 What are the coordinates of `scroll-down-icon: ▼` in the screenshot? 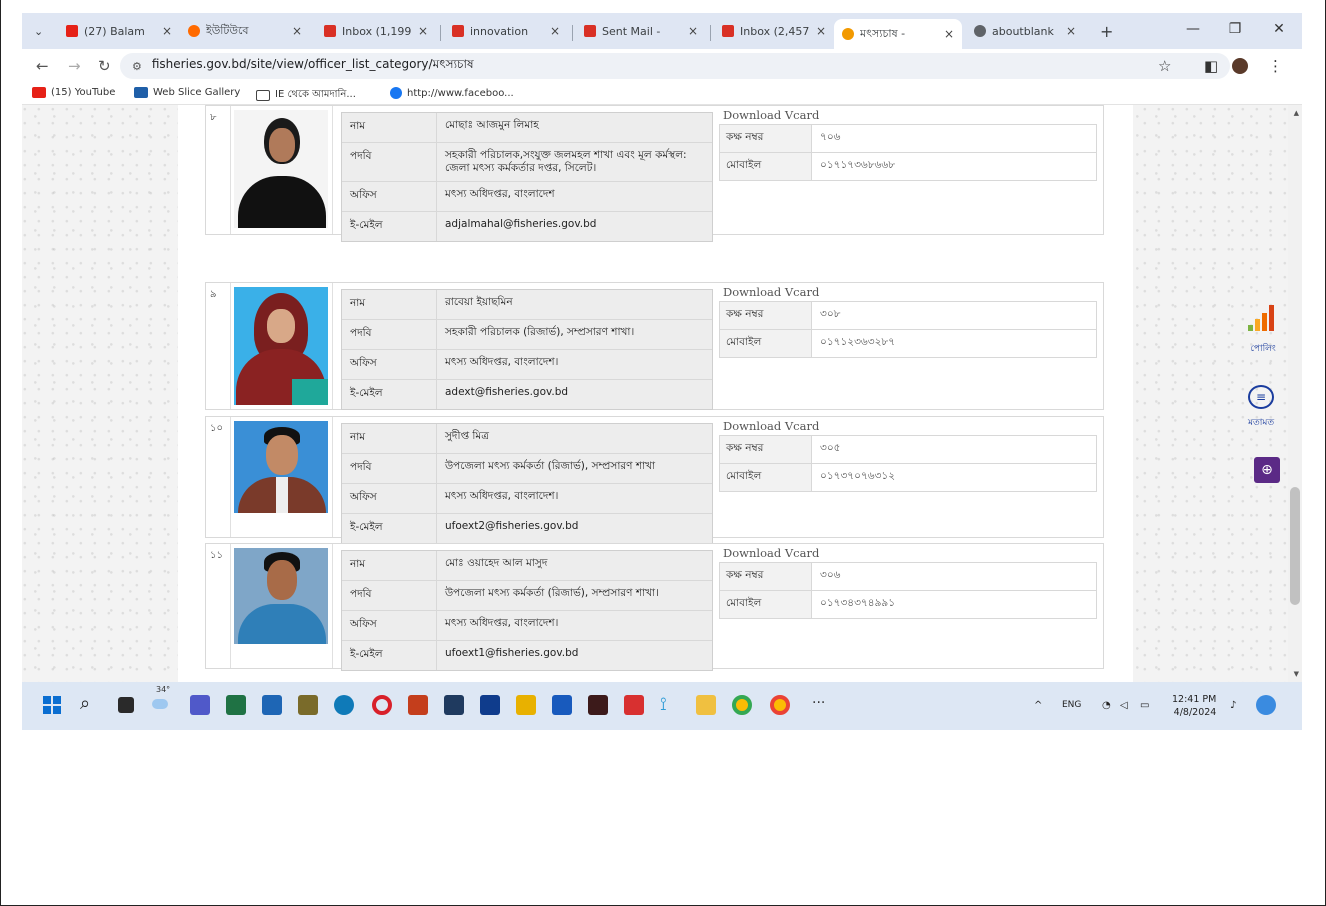 It's located at (1296, 674).